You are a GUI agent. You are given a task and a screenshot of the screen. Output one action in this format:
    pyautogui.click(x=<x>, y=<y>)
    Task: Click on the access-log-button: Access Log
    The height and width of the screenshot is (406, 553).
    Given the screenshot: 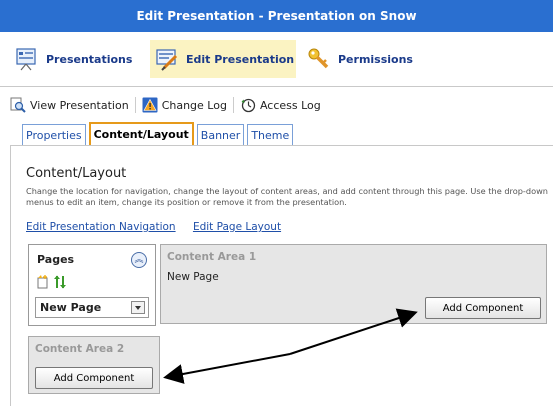 What is the action you would take?
    pyautogui.click(x=280, y=105)
    